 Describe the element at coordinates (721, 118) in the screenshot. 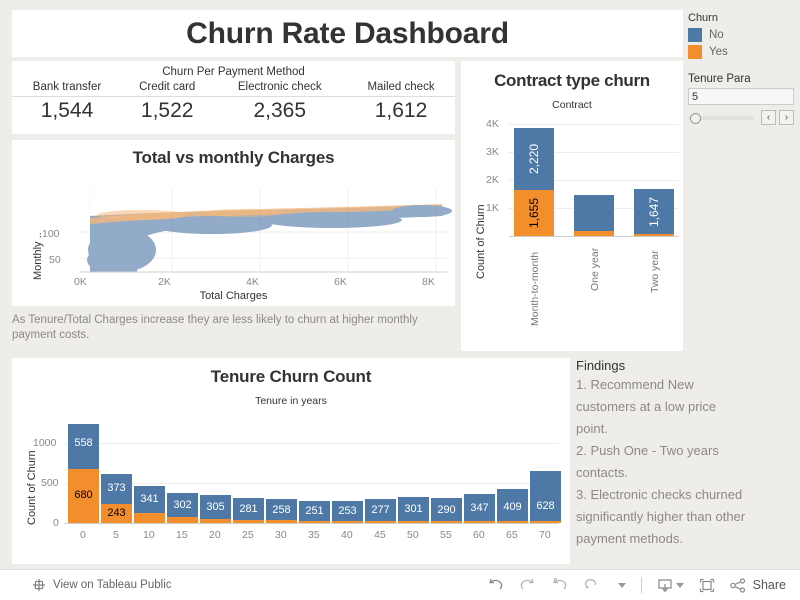

I see `tenure-parameter-slider` at that location.